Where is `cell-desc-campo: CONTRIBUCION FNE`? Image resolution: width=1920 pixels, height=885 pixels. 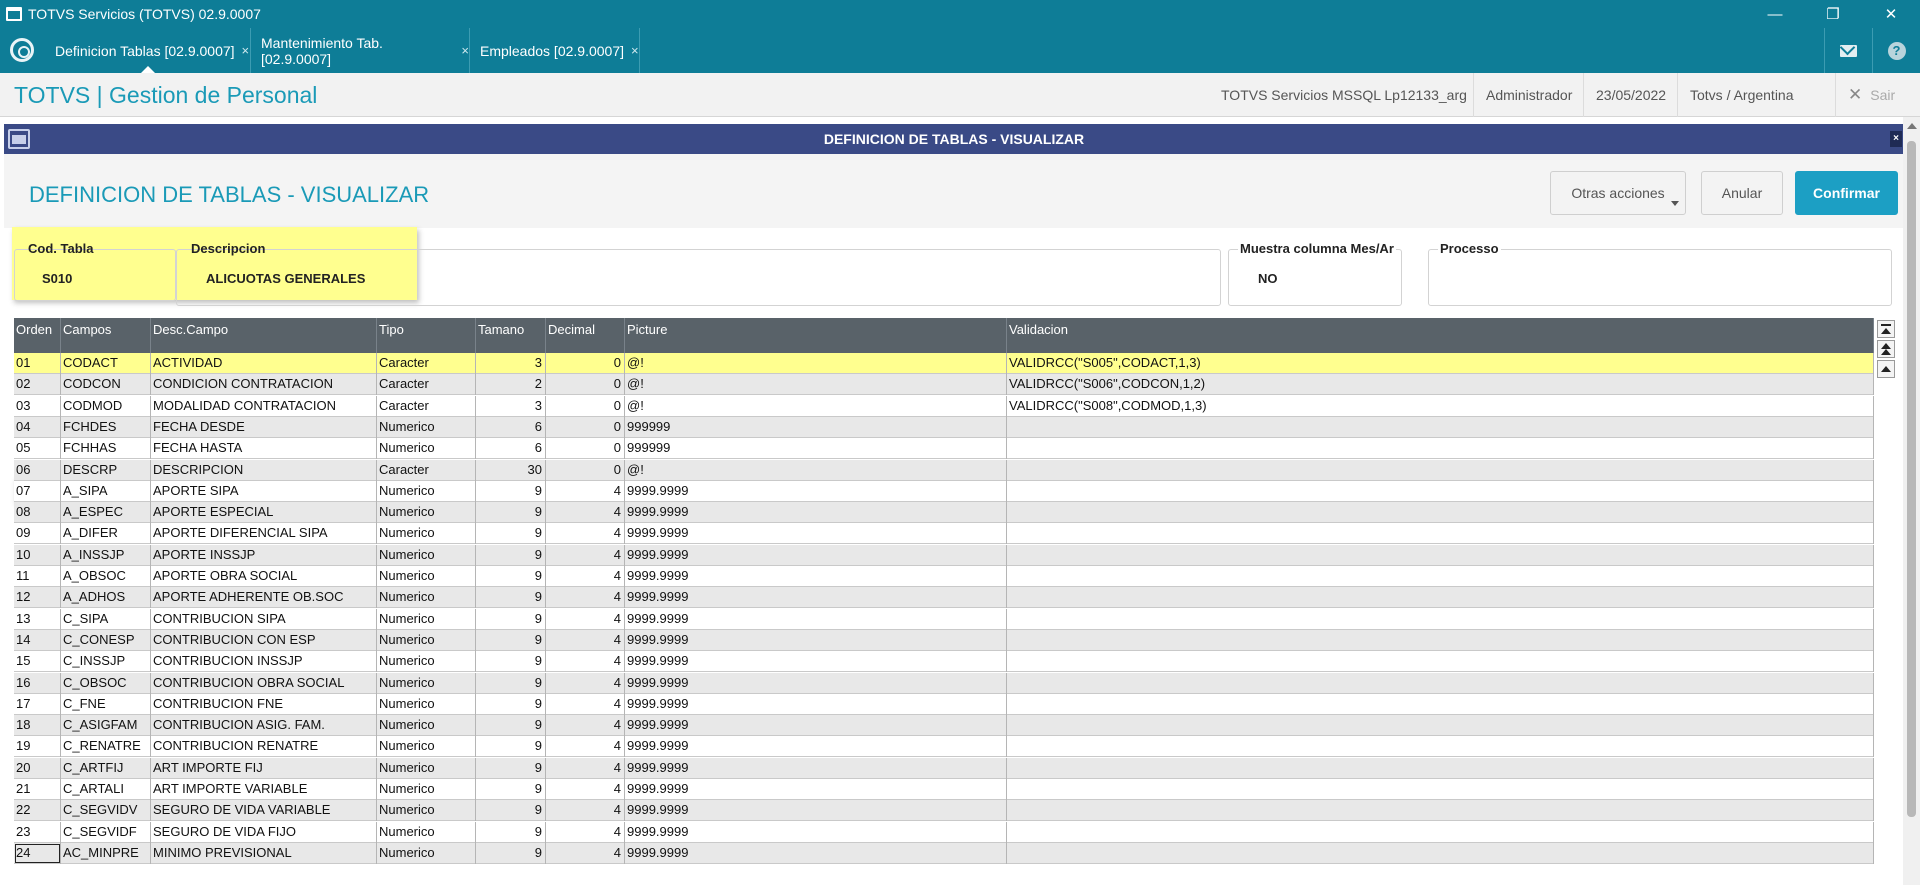 cell-desc-campo: CONTRIBUCION FNE is located at coordinates (264, 704).